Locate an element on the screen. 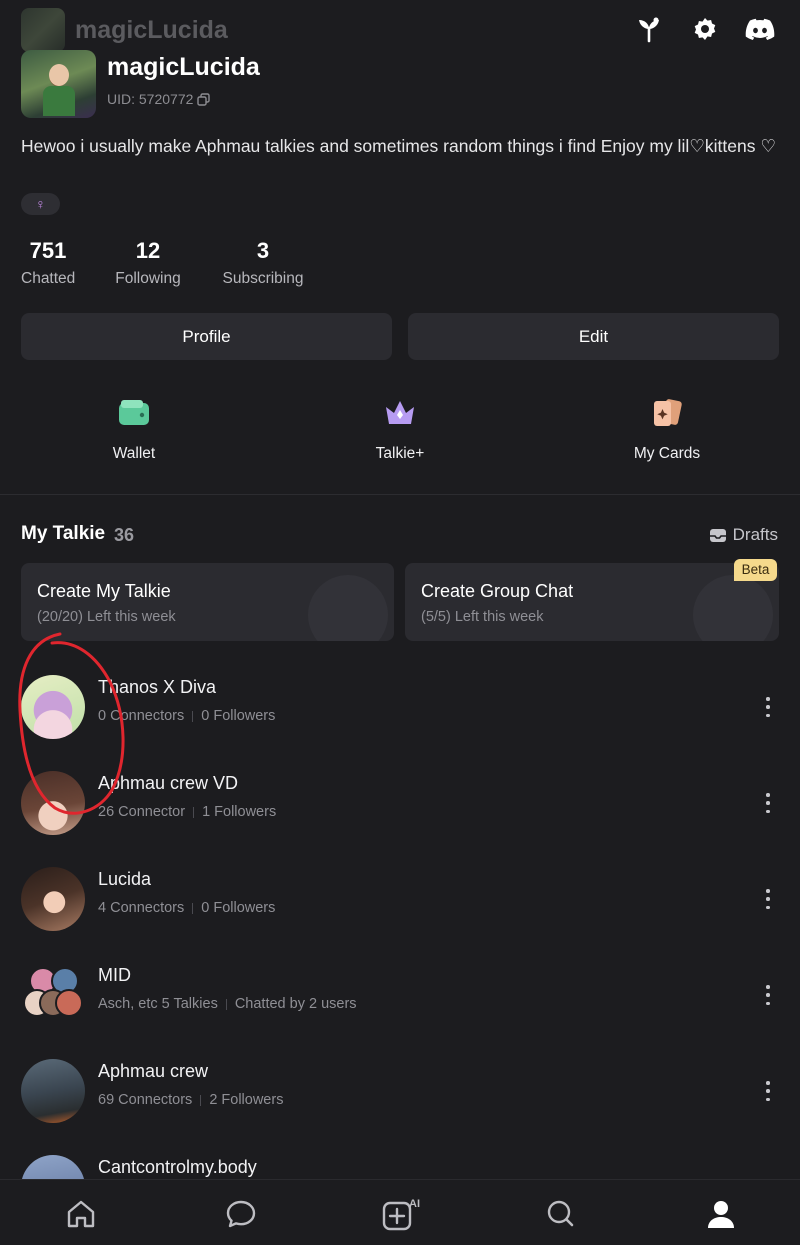 The image size is (800, 1245). bottom-nav: AI is located at coordinates (400, 1212).